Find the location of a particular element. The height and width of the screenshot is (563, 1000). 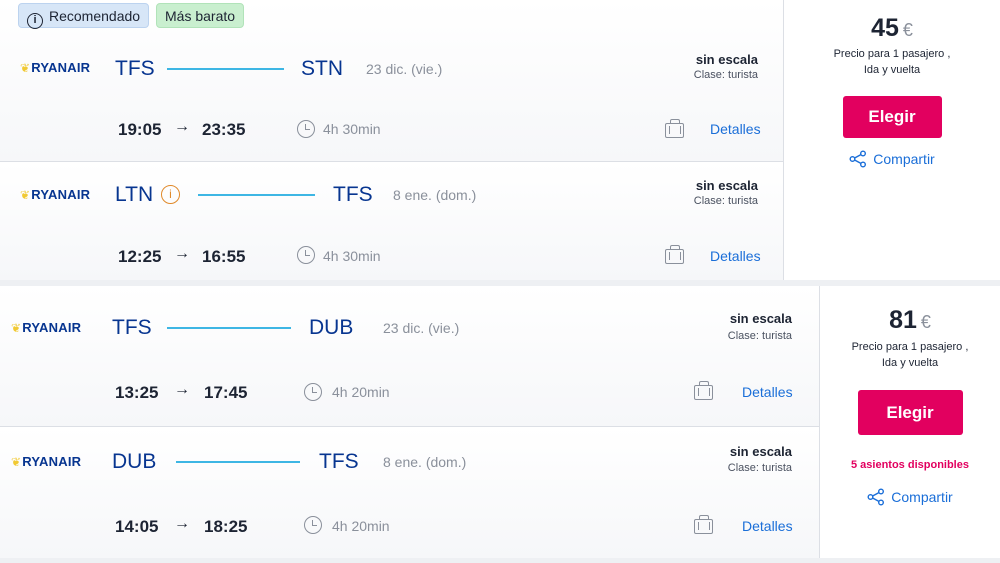

departure-time: 13:25 is located at coordinates (137, 392).